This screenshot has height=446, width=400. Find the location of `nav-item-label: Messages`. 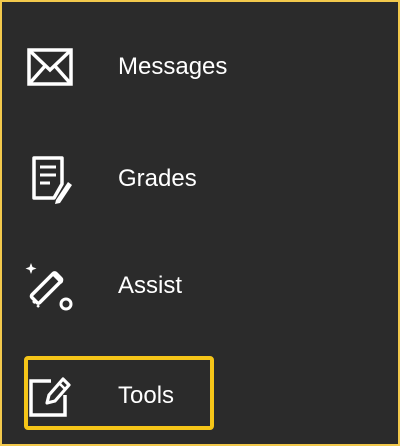

nav-item-label: Messages is located at coordinates (173, 66).